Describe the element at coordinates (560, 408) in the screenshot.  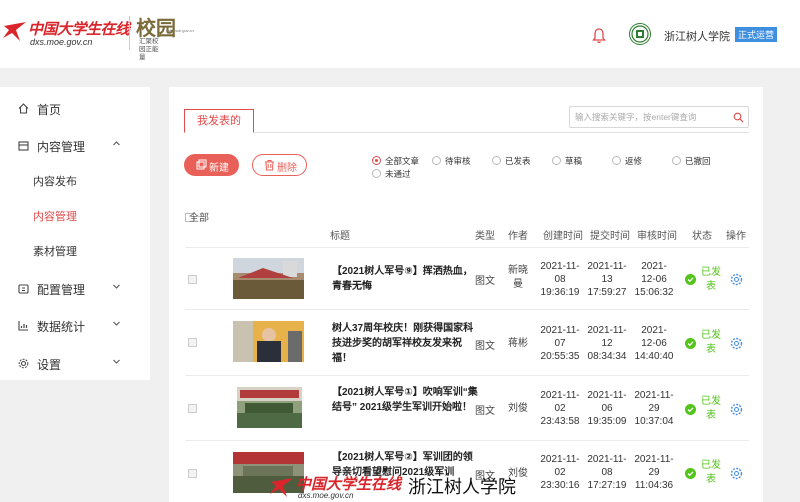
I see `created-time: 2021-11-02 23:43:58` at that location.